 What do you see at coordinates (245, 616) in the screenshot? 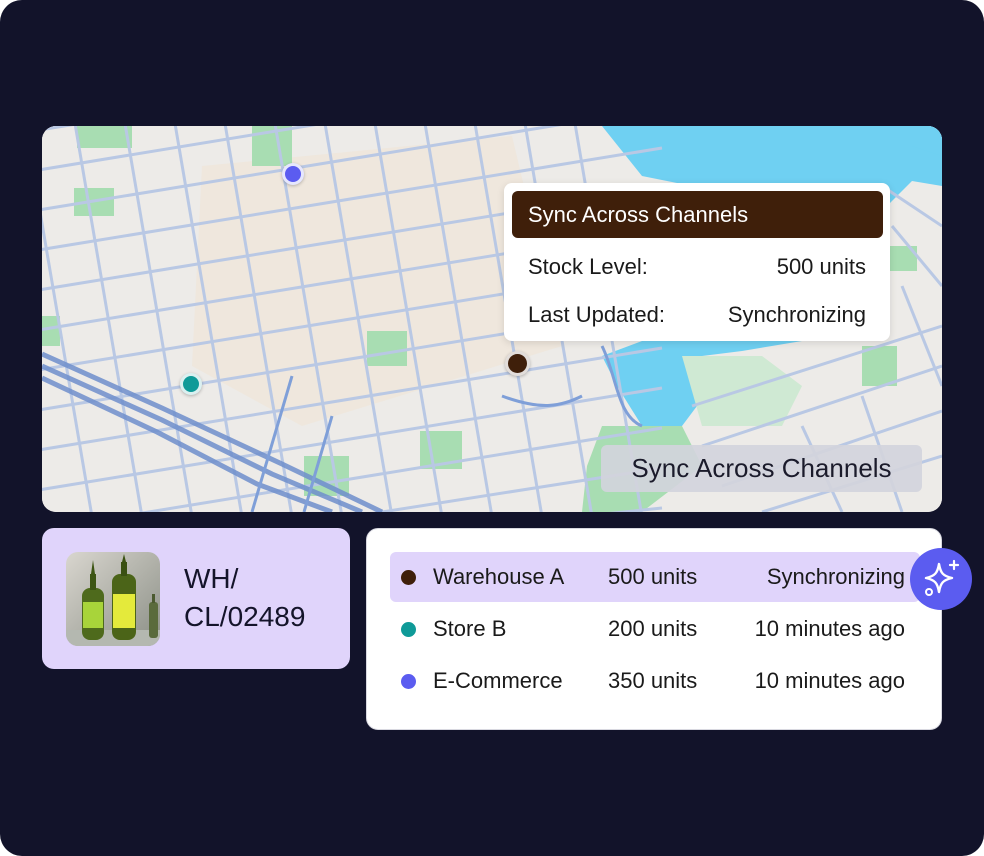
I see `sku-line: CL/02489` at bounding box center [245, 616].